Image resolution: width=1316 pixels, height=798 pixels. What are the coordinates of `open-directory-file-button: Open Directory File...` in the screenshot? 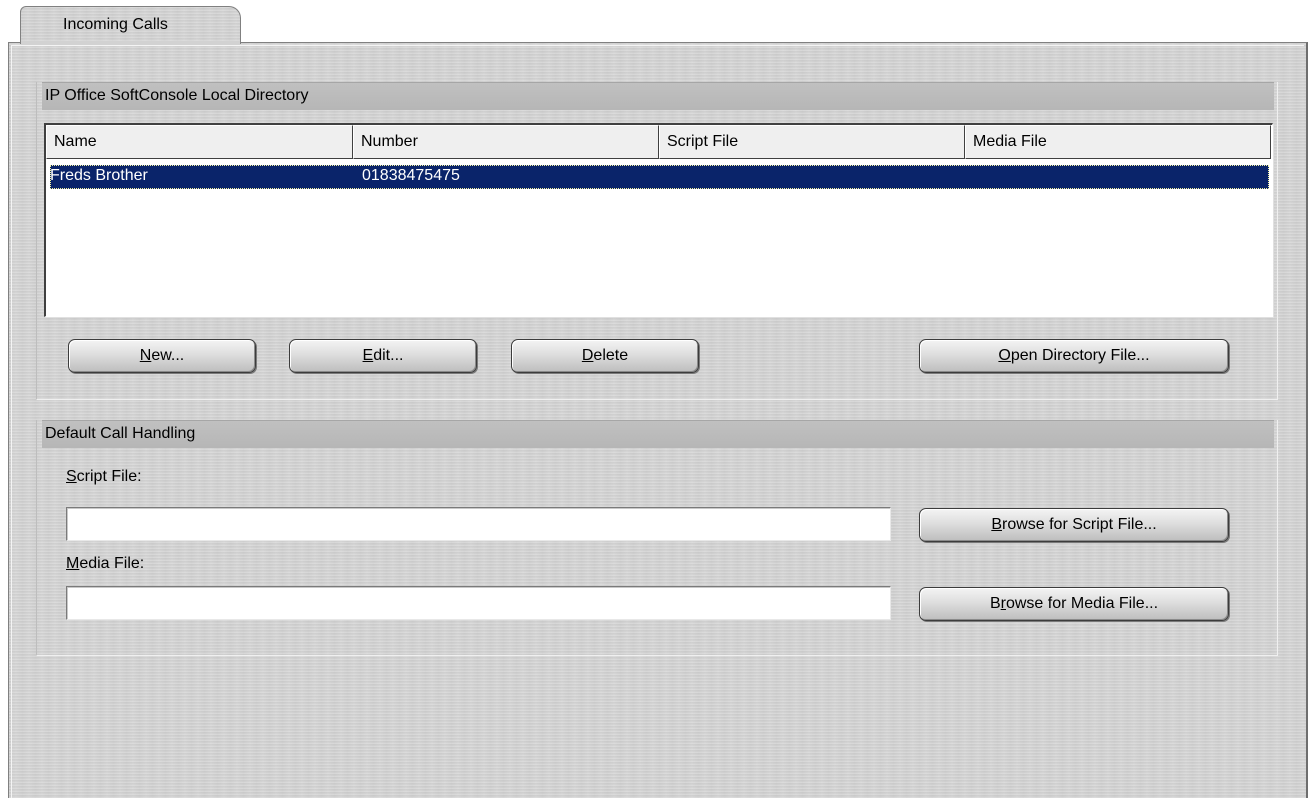 It's located at (1074, 356).